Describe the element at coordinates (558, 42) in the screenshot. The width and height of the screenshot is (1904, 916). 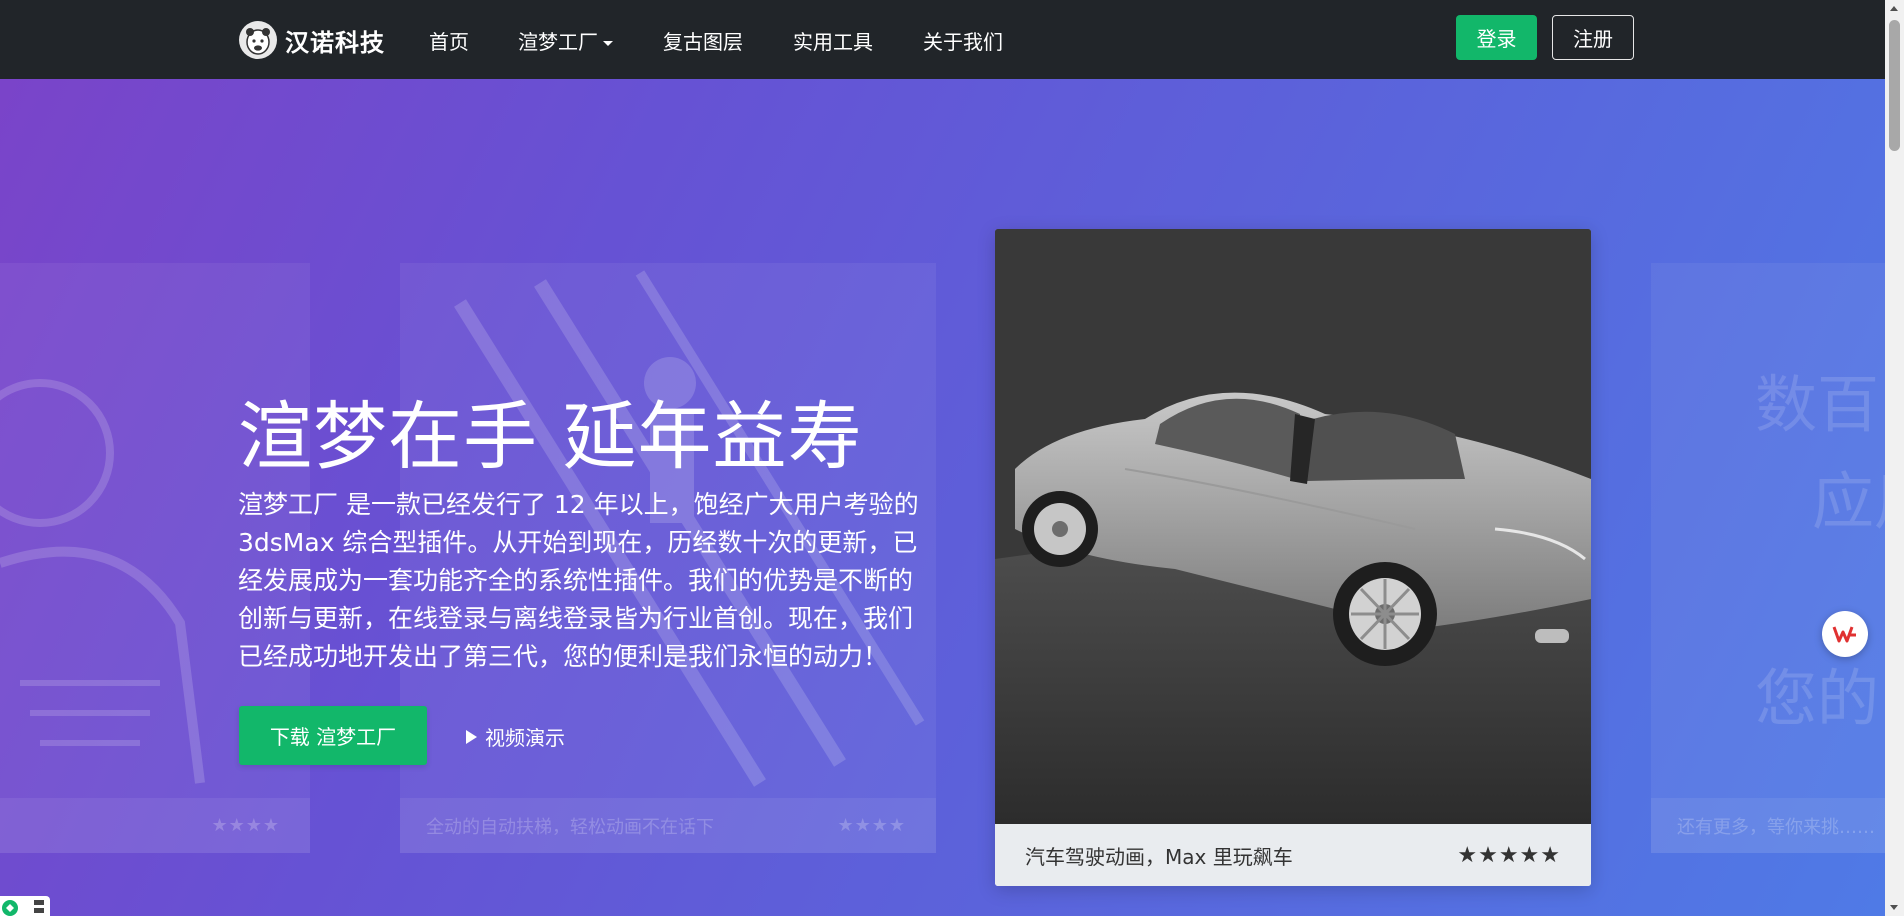
I see `nav-link-render-factory-label: 渲梦工厂` at that location.